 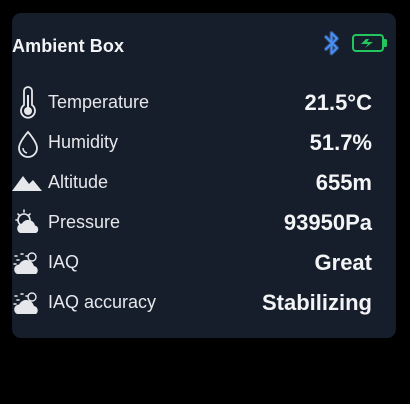 I want to click on reading-value: Great, so click(x=343, y=262).